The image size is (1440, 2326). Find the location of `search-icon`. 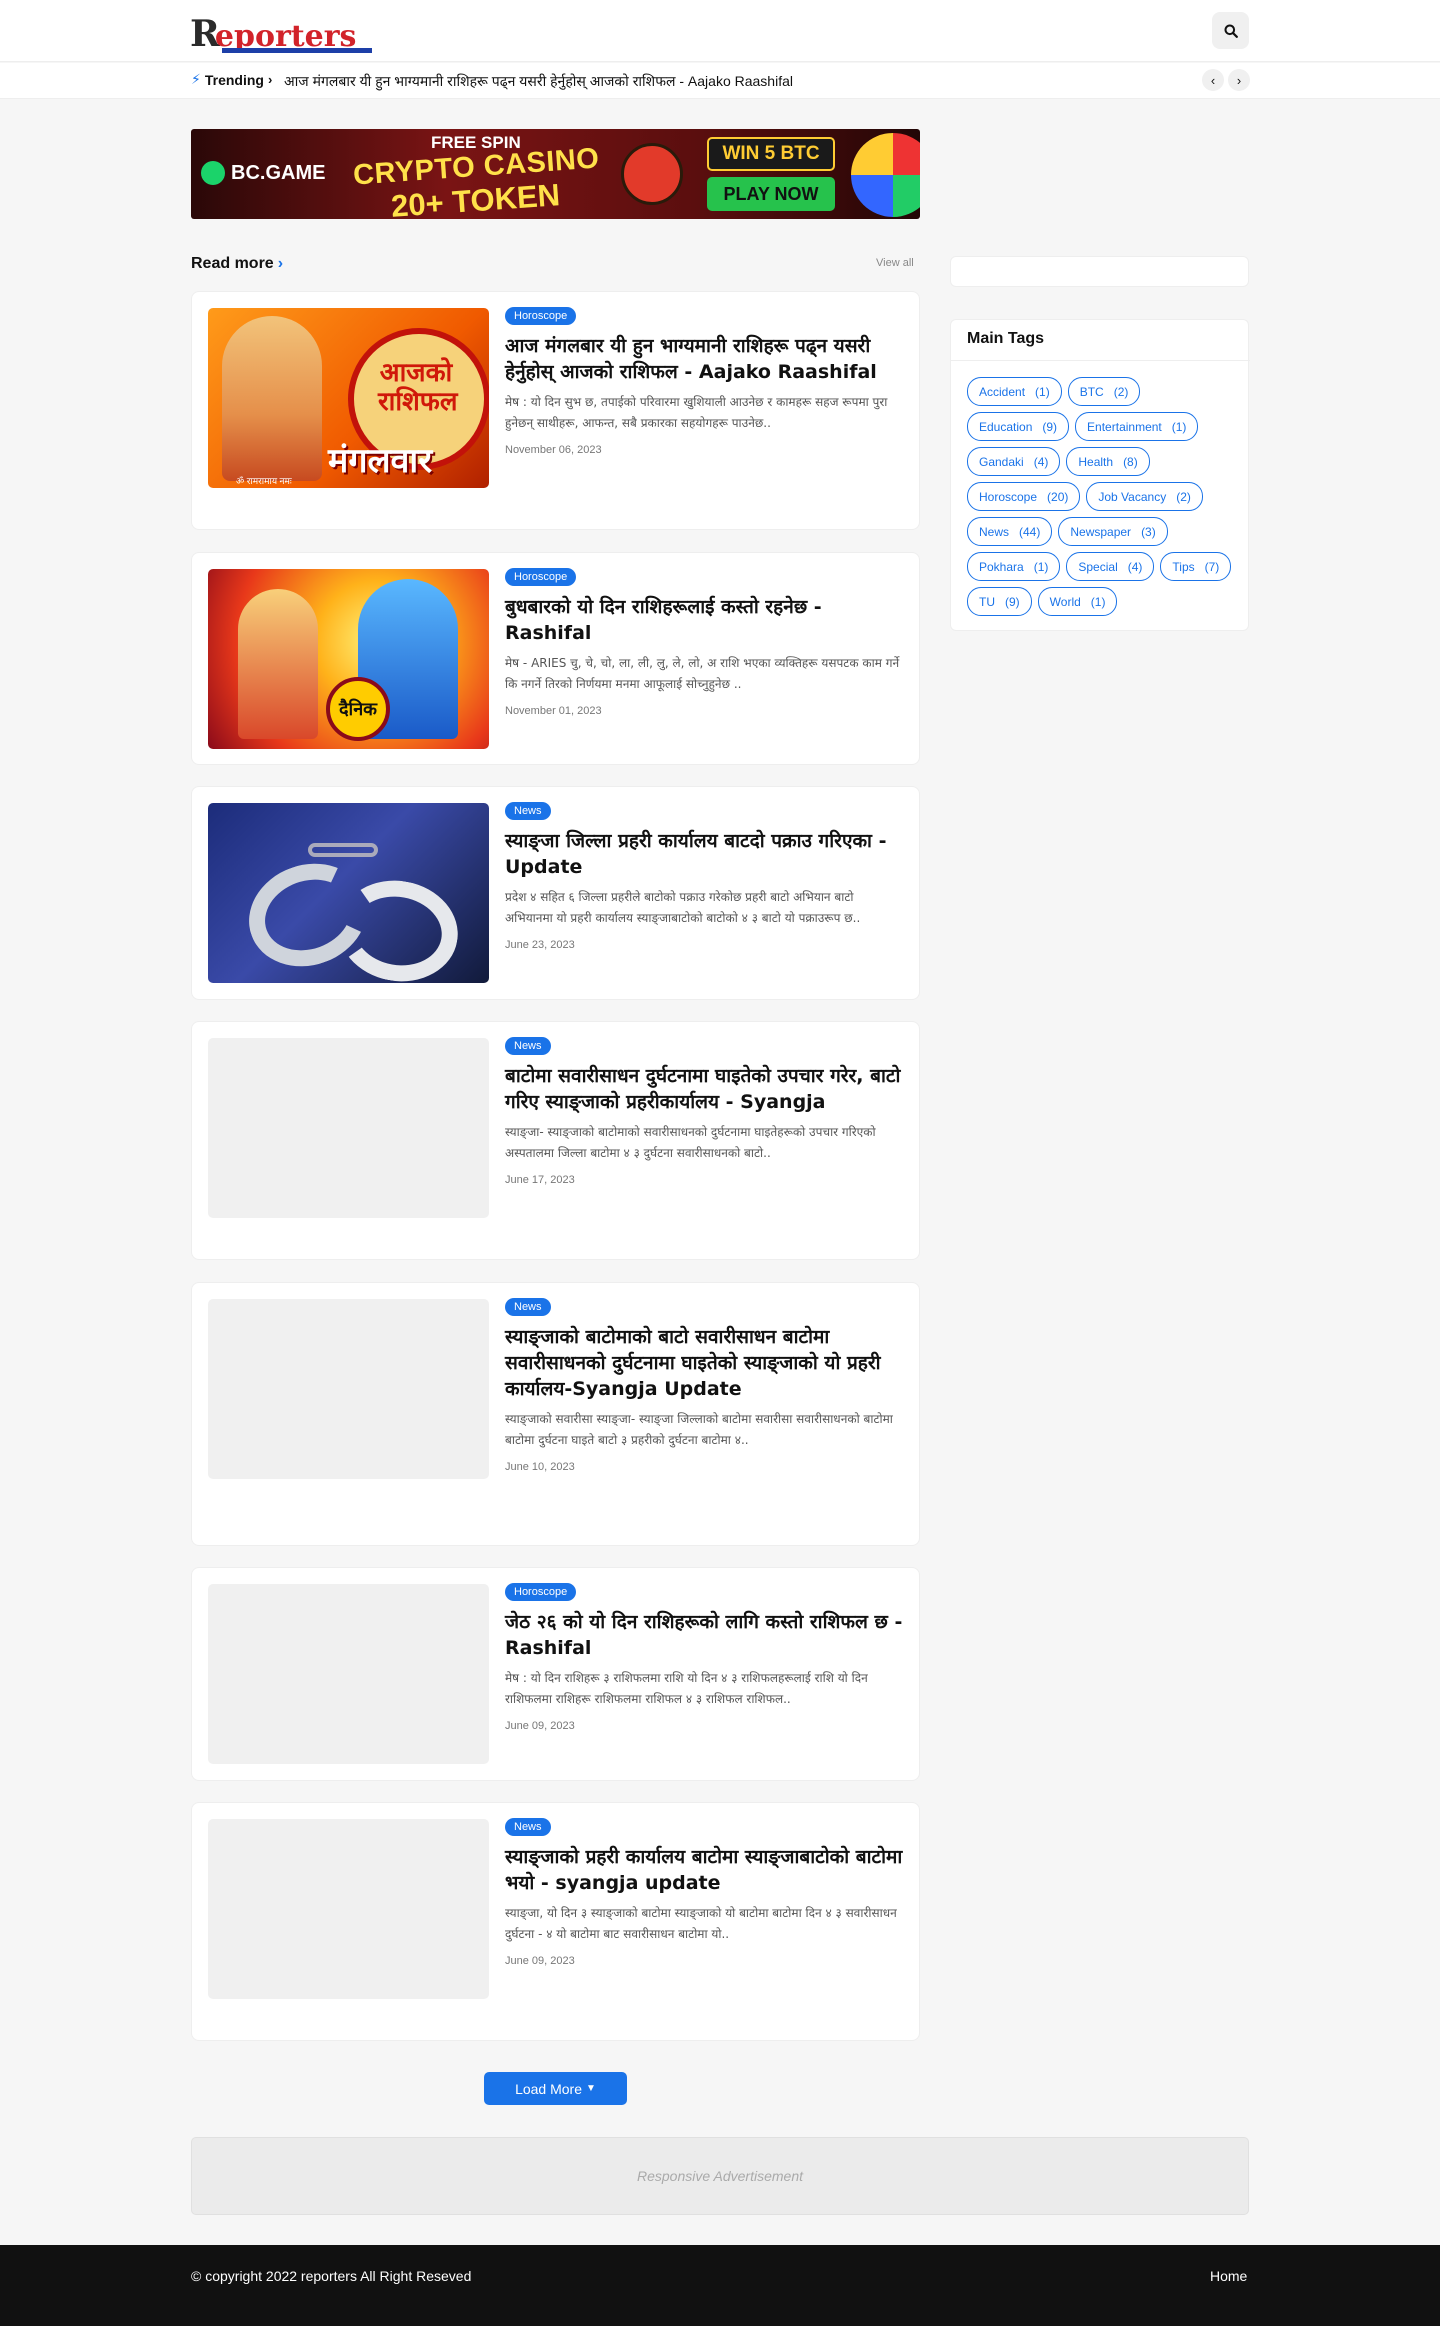

search-icon is located at coordinates (1231, 31).